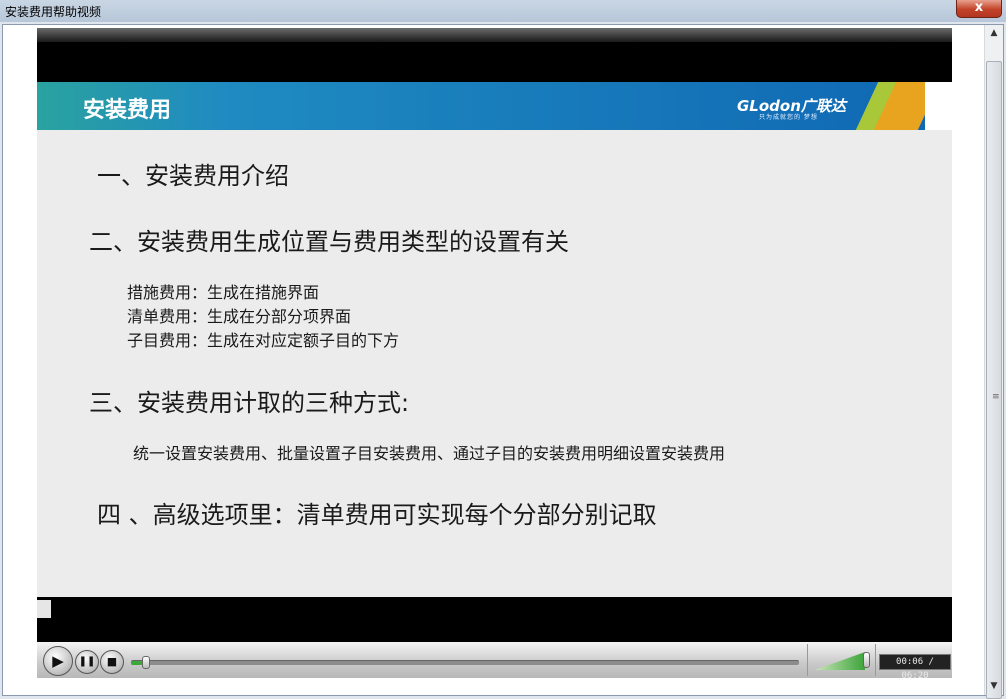  What do you see at coordinates (465, 662) in the screenshot?
I see `seek-bar` at bounding box center [465, 662].